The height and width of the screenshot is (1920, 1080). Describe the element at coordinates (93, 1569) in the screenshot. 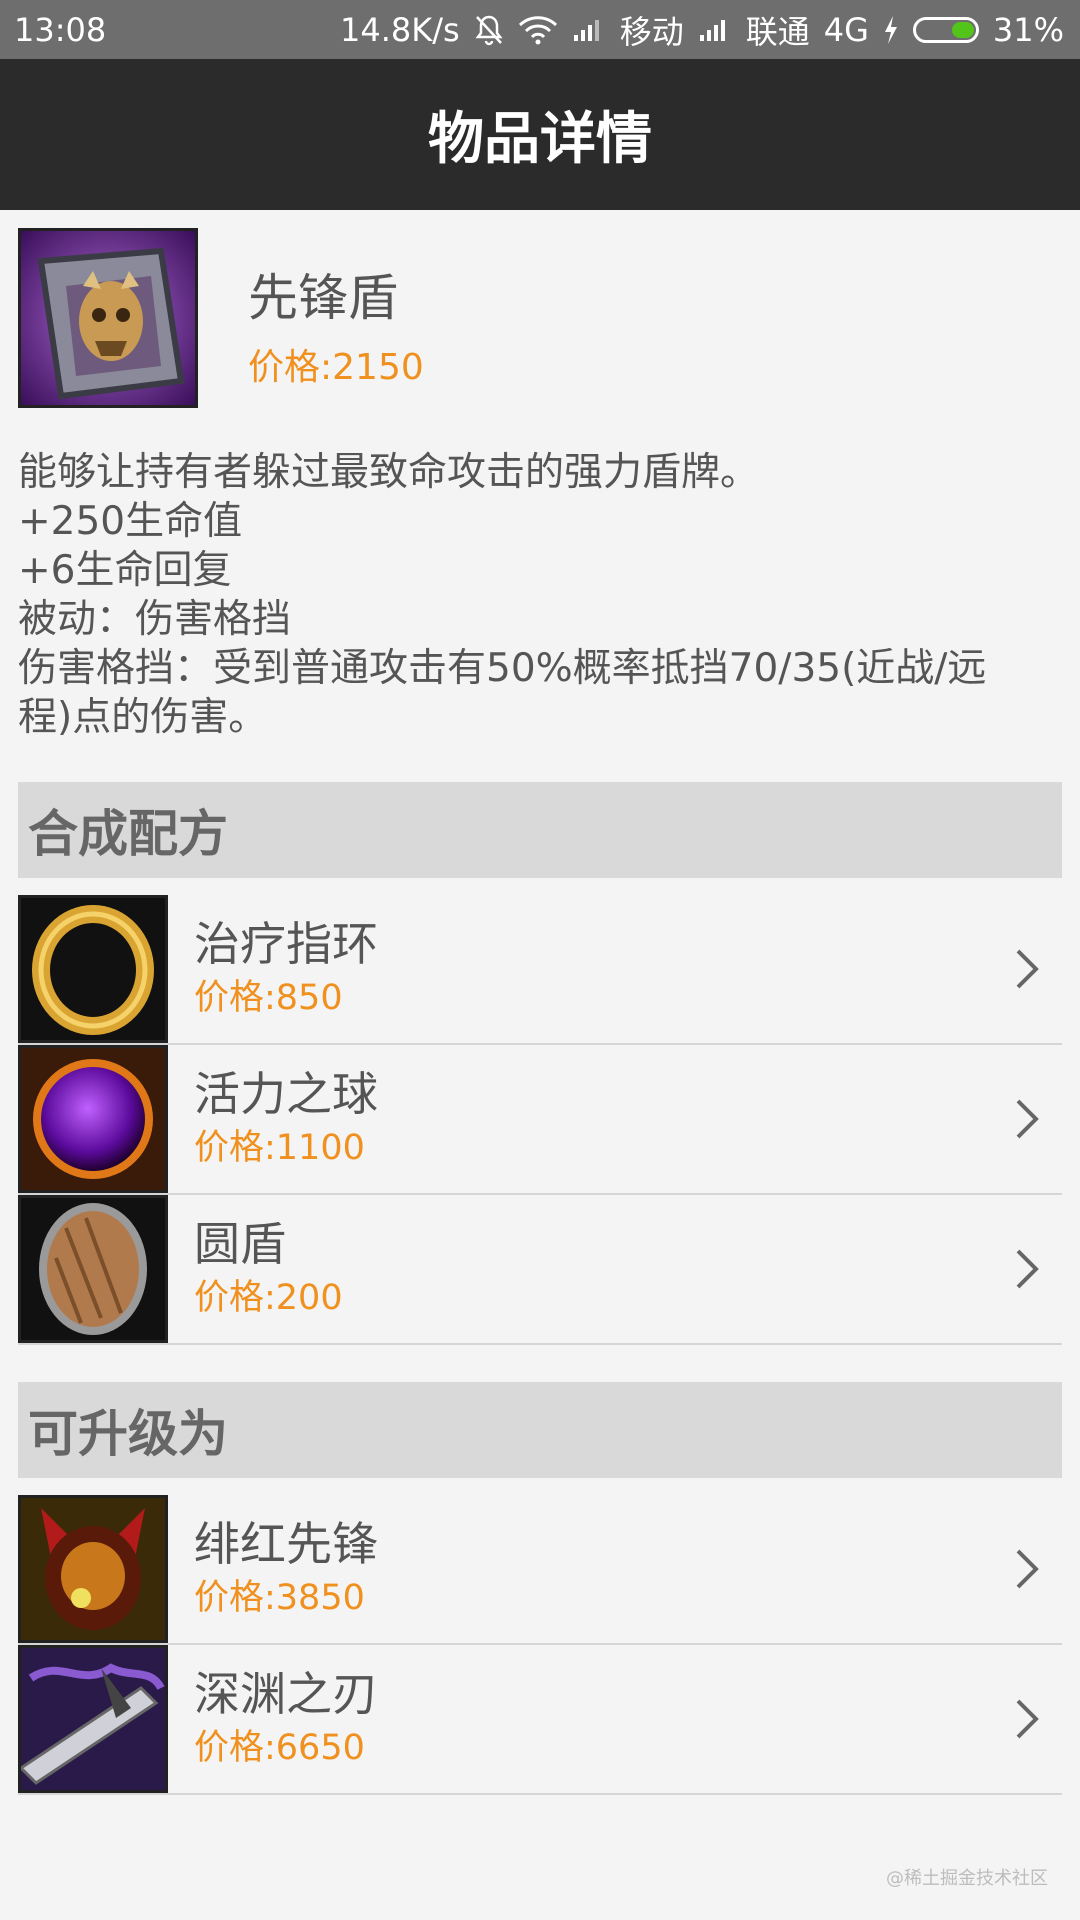

I see `crimson-guard-icon` at that location.